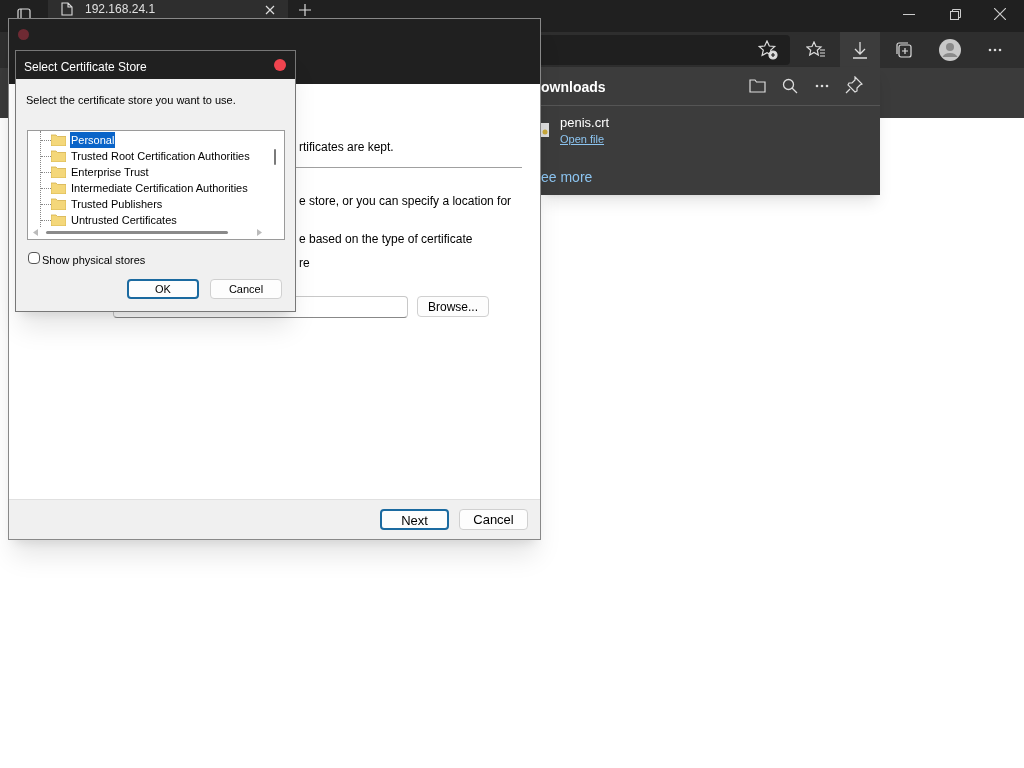 The image size is (1024, 768). Describe the element at coordinates (955, 14) in the screenshot. I see `restore-icon` at that location.